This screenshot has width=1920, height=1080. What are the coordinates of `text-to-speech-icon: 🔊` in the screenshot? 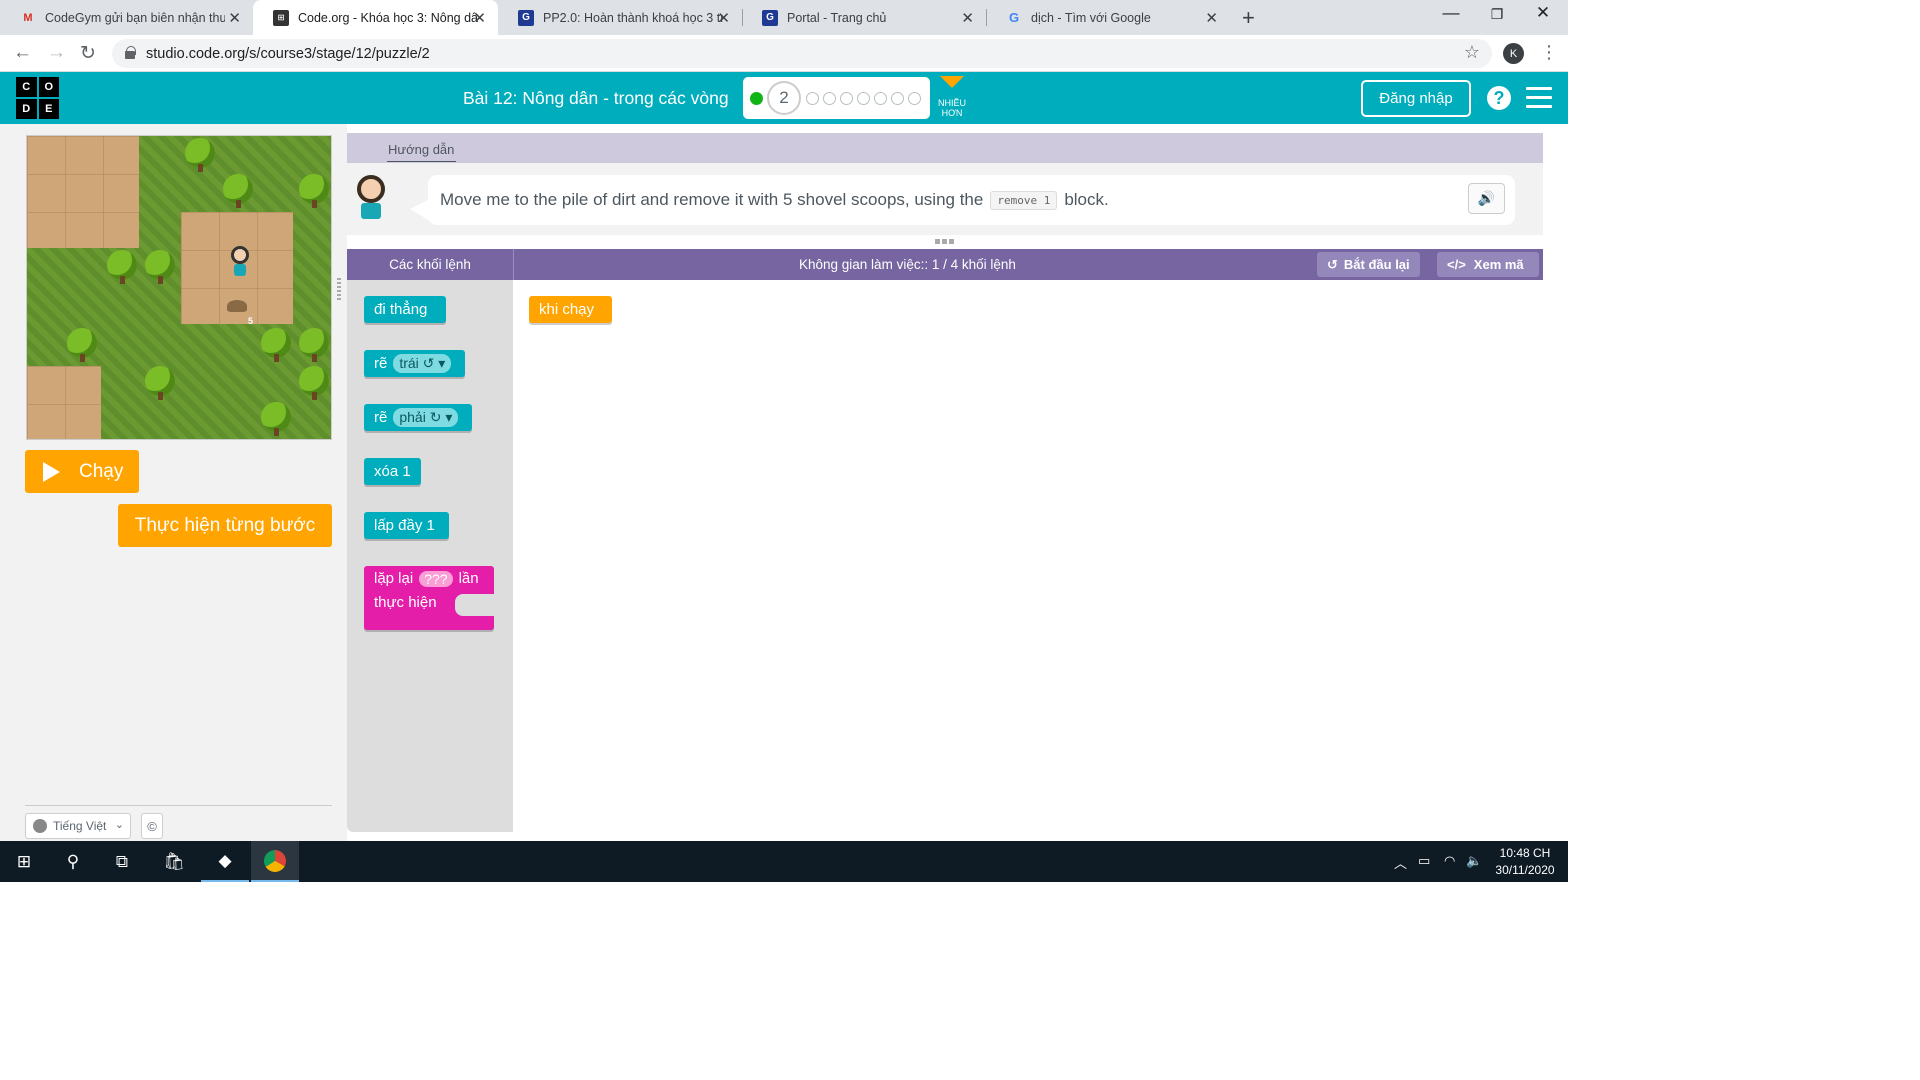 It's located at (1486, 198).